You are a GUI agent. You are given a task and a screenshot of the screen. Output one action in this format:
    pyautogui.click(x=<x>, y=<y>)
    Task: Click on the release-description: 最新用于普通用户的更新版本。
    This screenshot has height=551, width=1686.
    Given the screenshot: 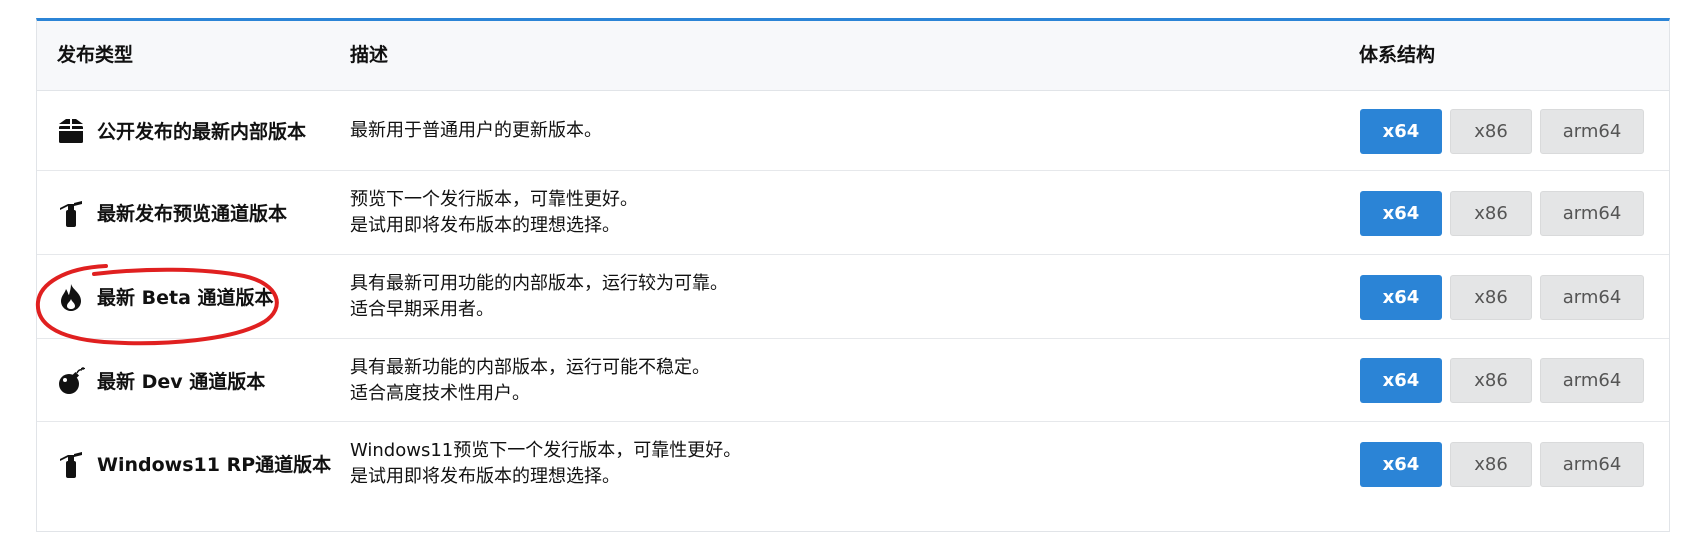 What is the action you would take?
    pyautogui.click(x=476, y=131)
    